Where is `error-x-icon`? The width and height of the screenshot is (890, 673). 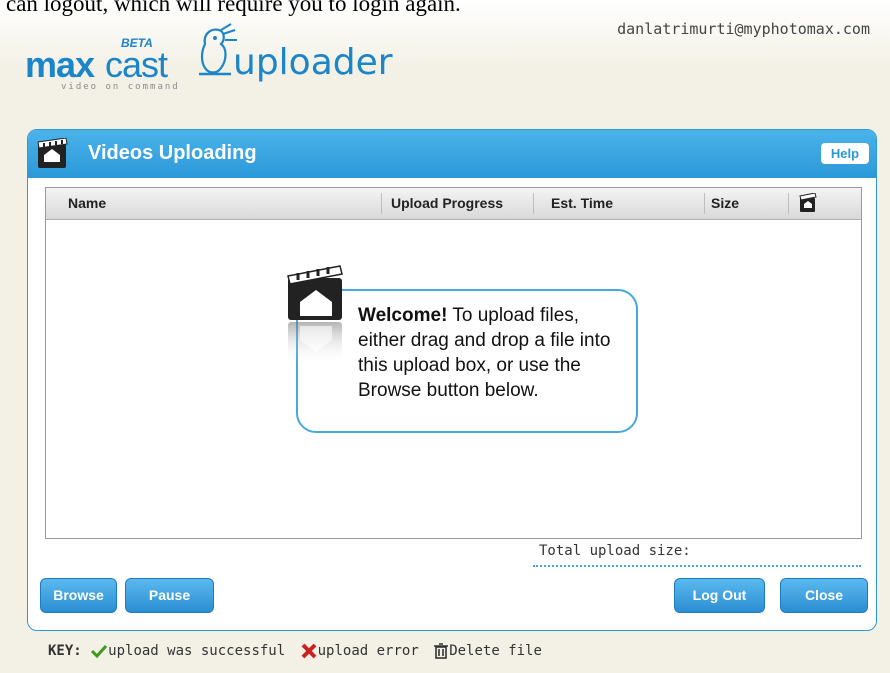
error-x-icon is located at coordinates (309, 651).